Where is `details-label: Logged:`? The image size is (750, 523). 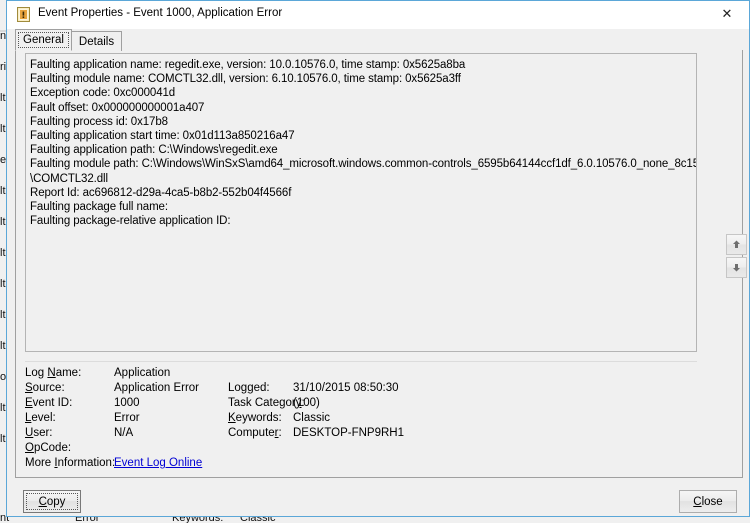 details-label: Logged: is located at coordinates (249, 388).